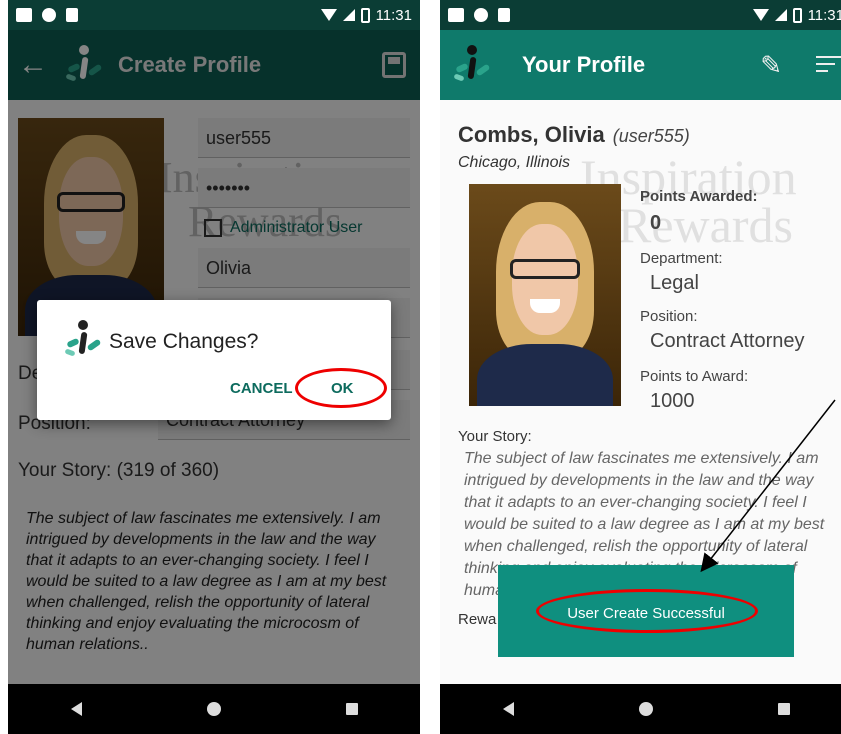 The width and height of the screenshot is (841, 734). Describe the element at coordinates (531, 134) in the screenshot. I see `profile-name: Combs, Olivia` at that location.